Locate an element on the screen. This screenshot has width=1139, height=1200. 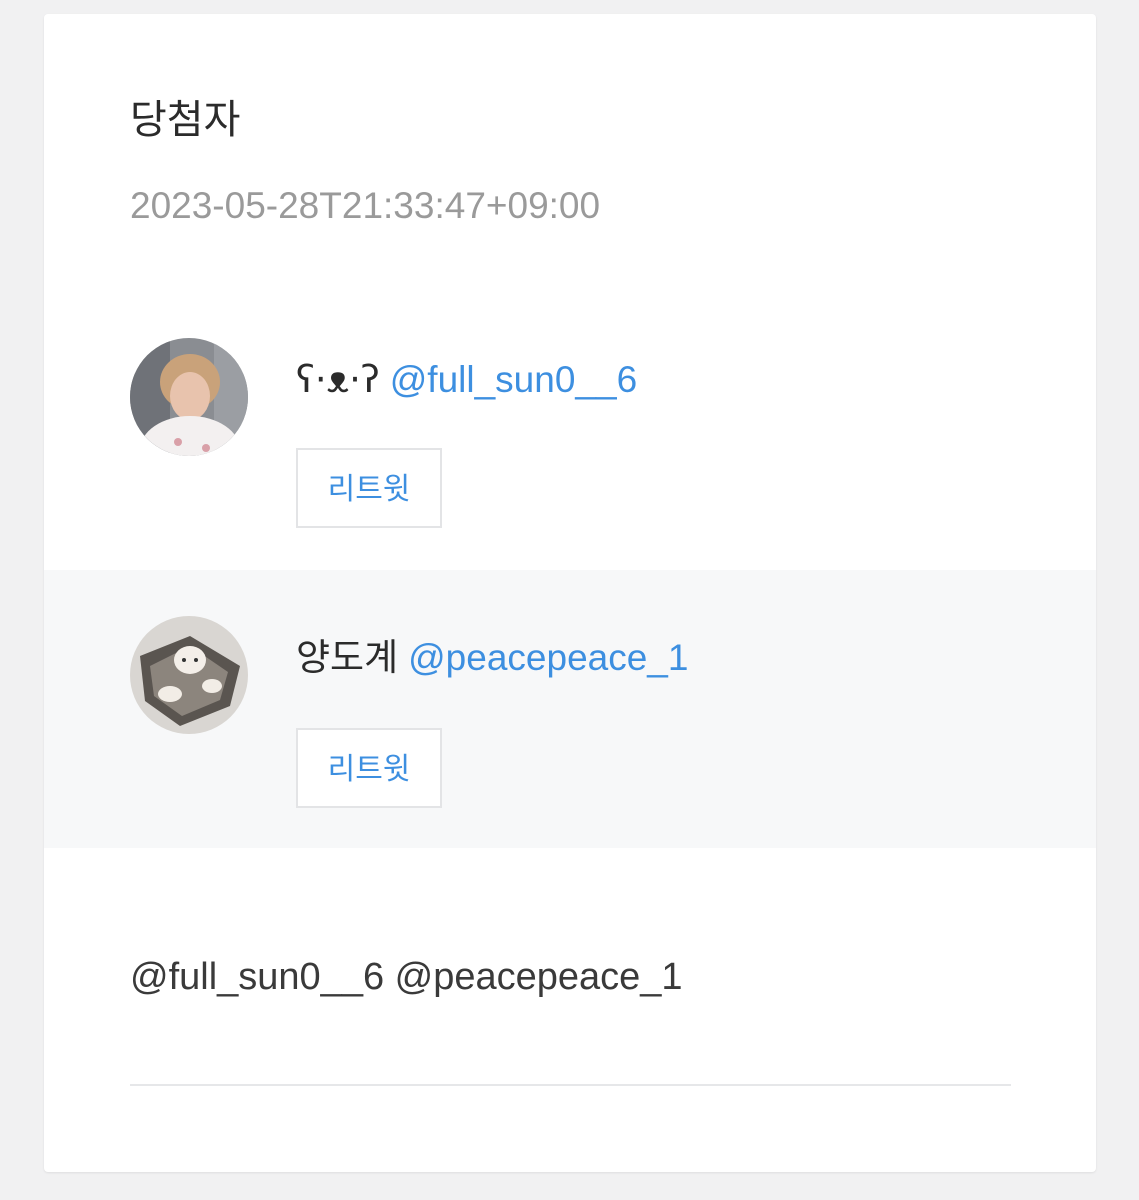
winner-display-name: 양도계 is located at coordinates (347, 657).